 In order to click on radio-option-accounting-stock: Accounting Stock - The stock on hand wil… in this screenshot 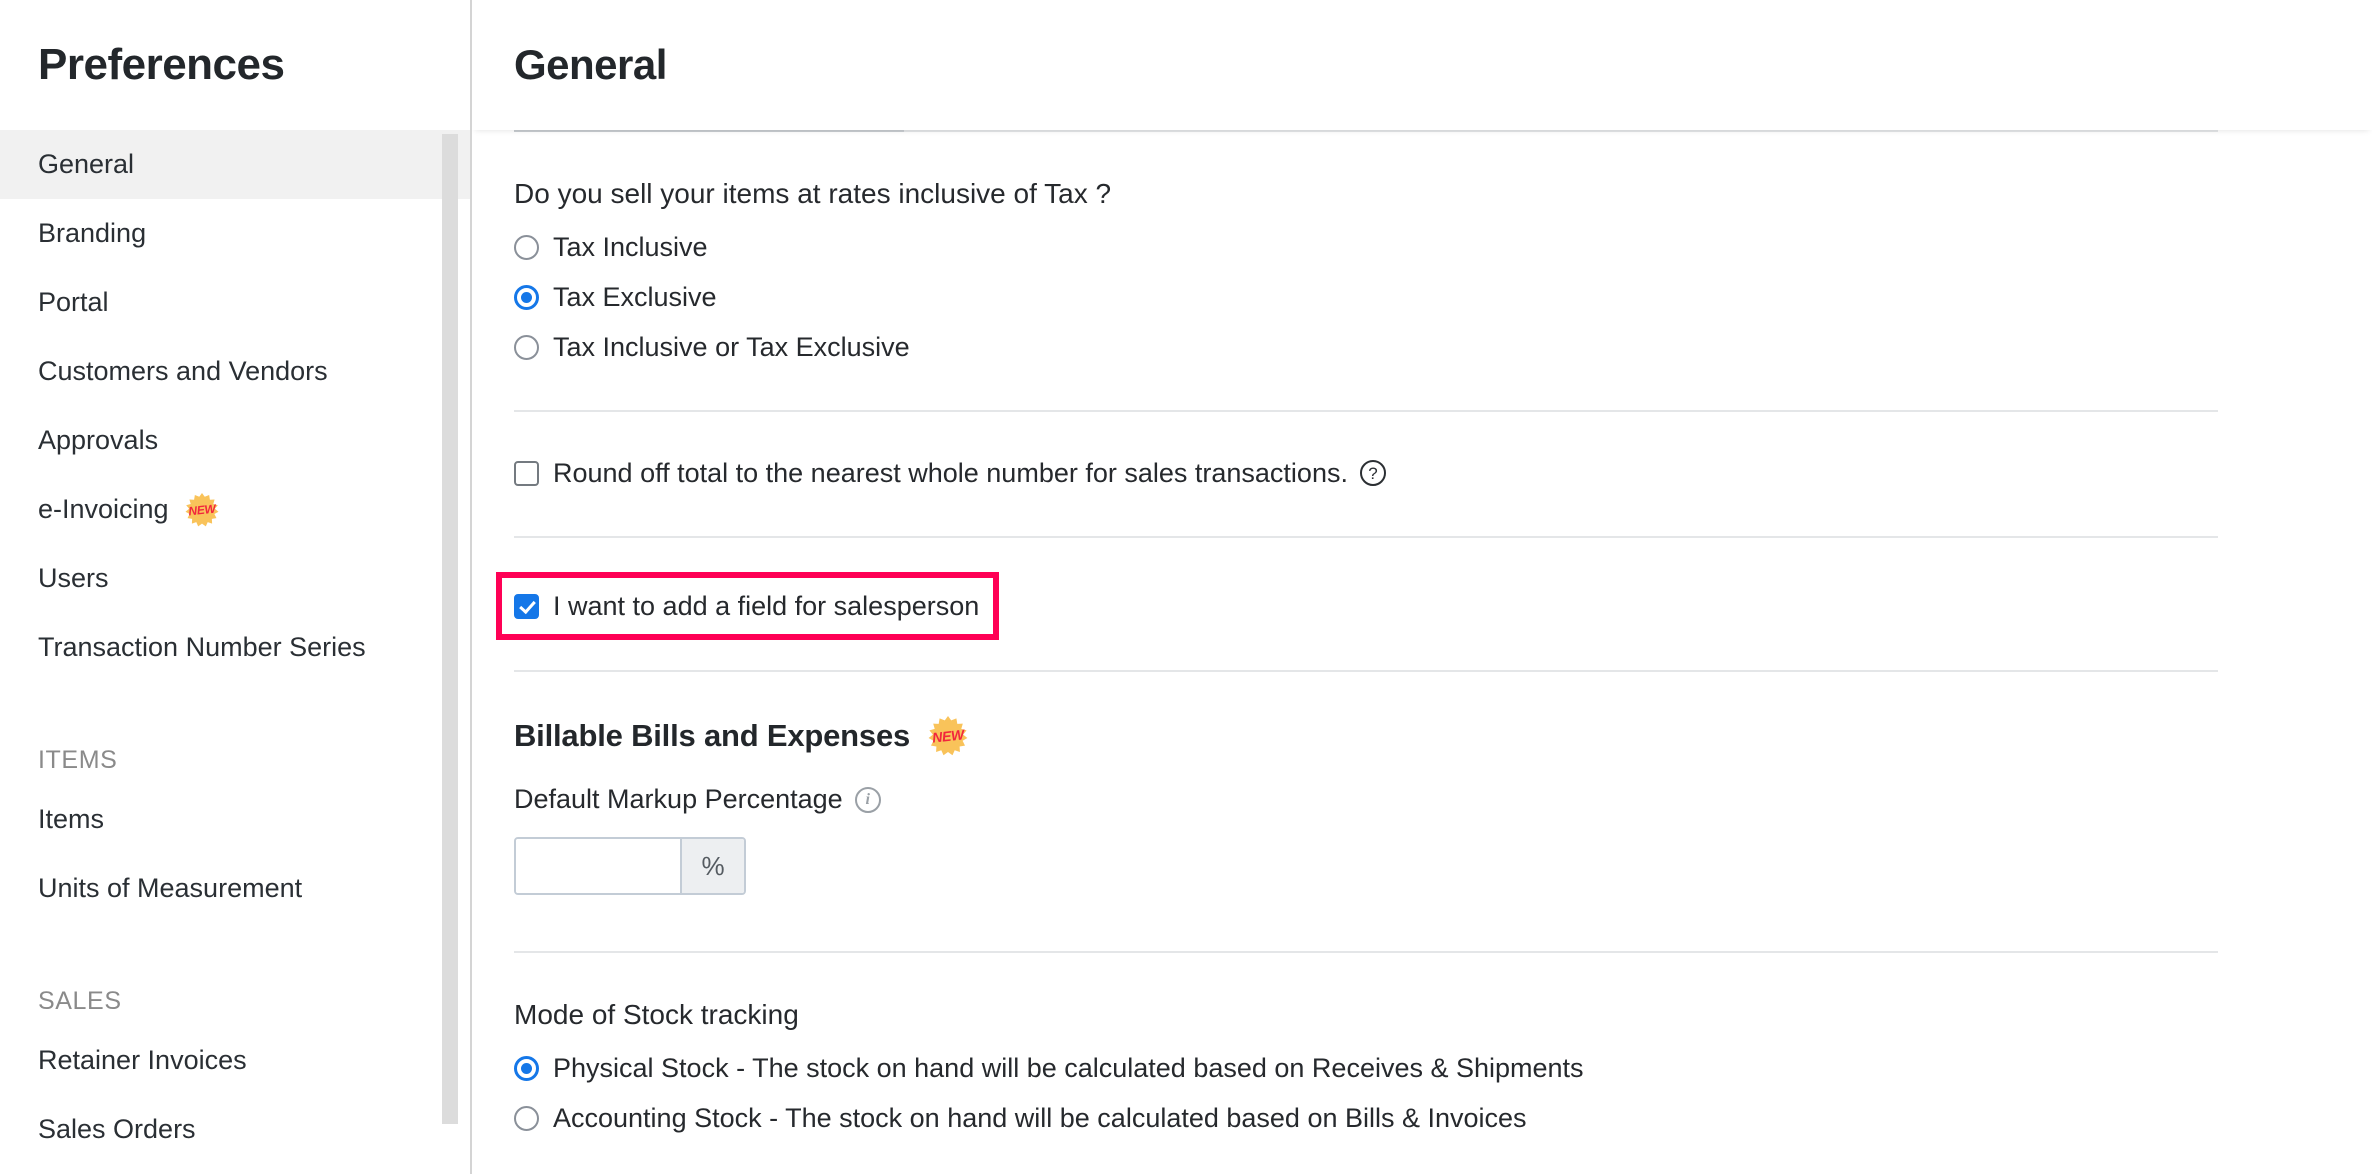, I will do `click(1443, 1119)`.